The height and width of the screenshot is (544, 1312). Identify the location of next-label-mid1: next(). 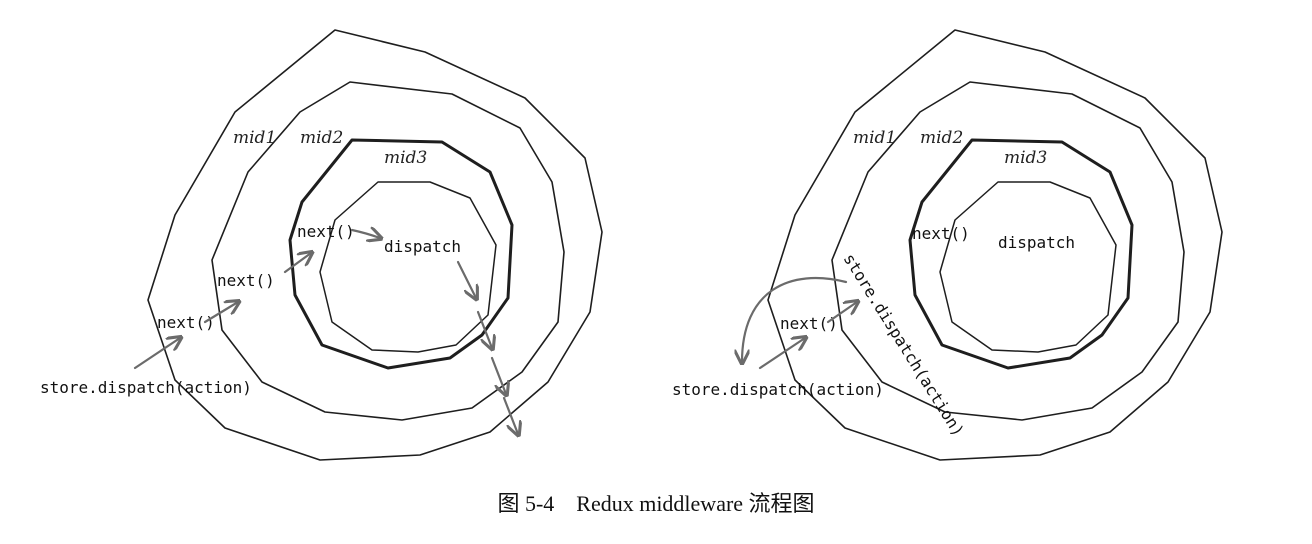
(809, 323).